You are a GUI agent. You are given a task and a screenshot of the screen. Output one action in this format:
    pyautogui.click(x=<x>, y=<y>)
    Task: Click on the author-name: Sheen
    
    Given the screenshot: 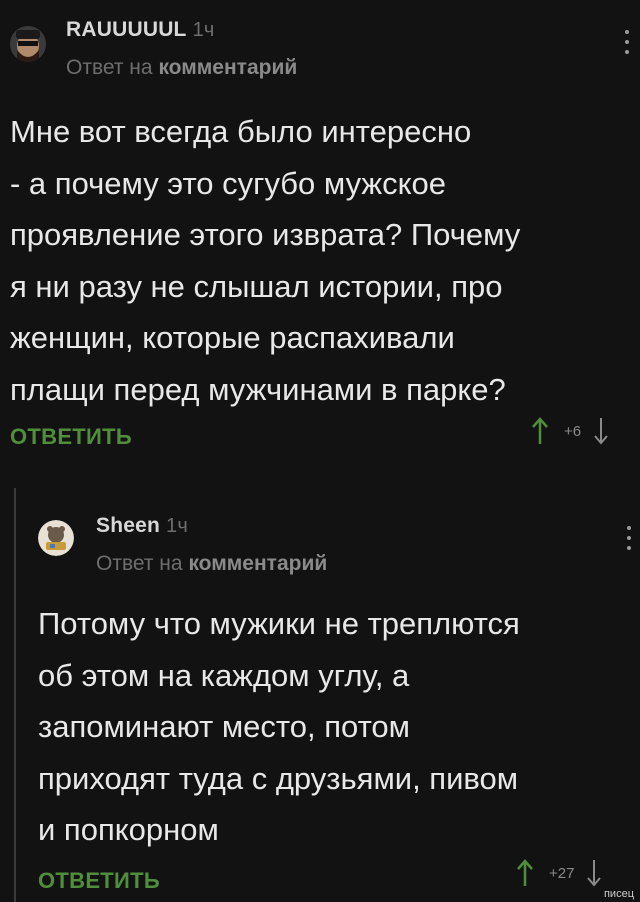 What is the action you would take?
    pyautogui.click(x=128, y=525)
    